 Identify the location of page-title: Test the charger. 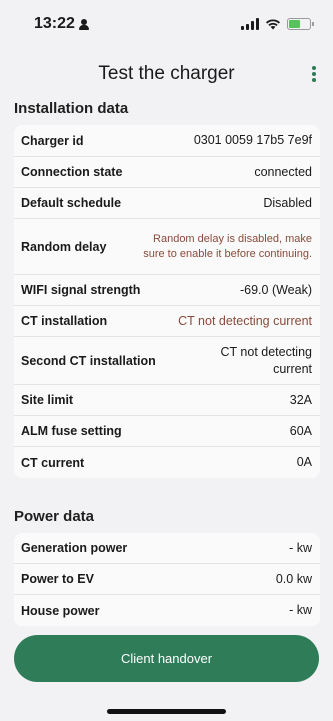
(166, 73).